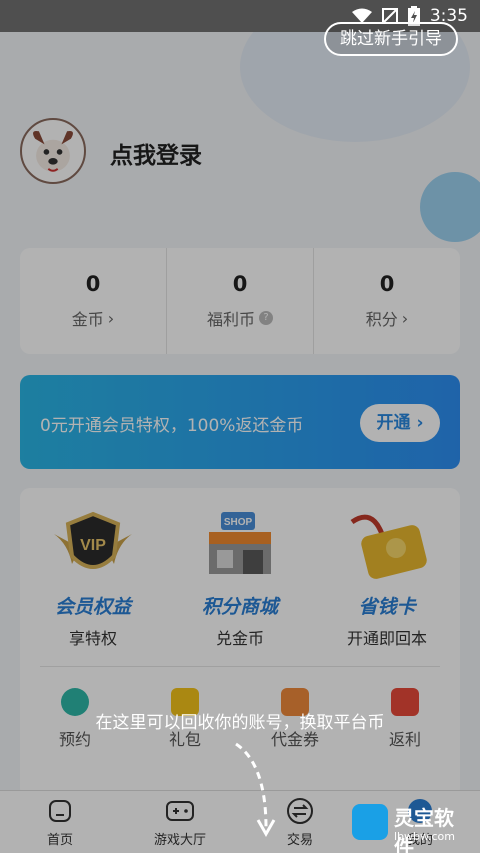  I want to click on svg-text: VIP, so click(93, 545).